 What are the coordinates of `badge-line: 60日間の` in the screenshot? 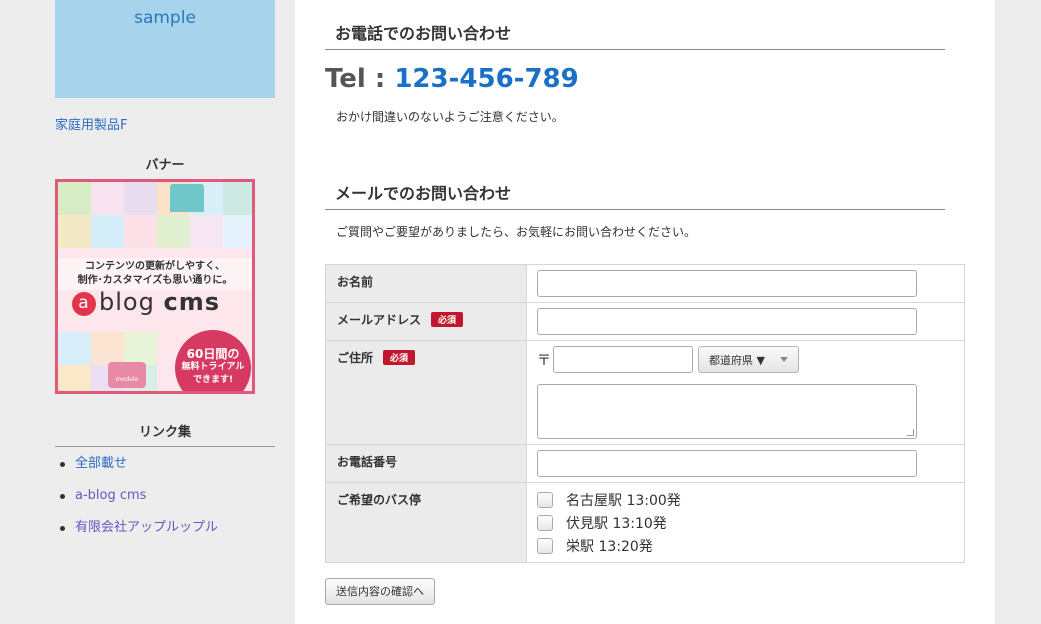 It's located at (213, 354).